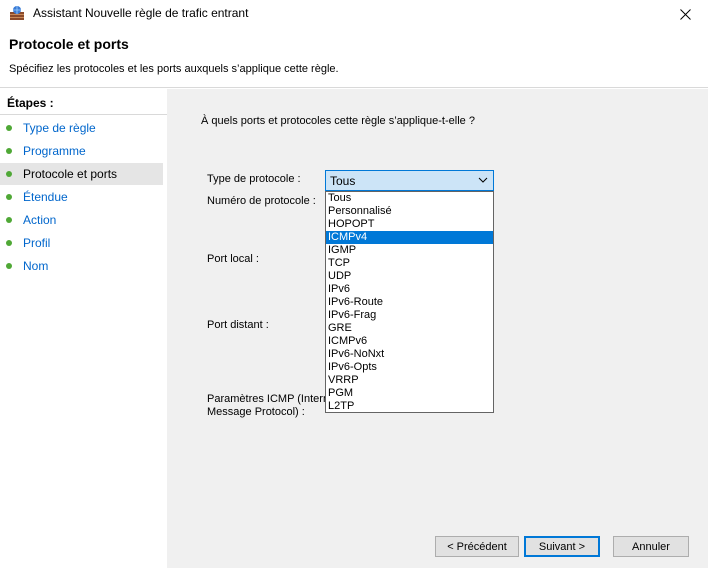 Image resolution: width=708 pixels, height=568 pixels. What do you see at coordinates (36, 266) in the screenshot?
I see `step-label: Nom` at bounding box center [36, 266].